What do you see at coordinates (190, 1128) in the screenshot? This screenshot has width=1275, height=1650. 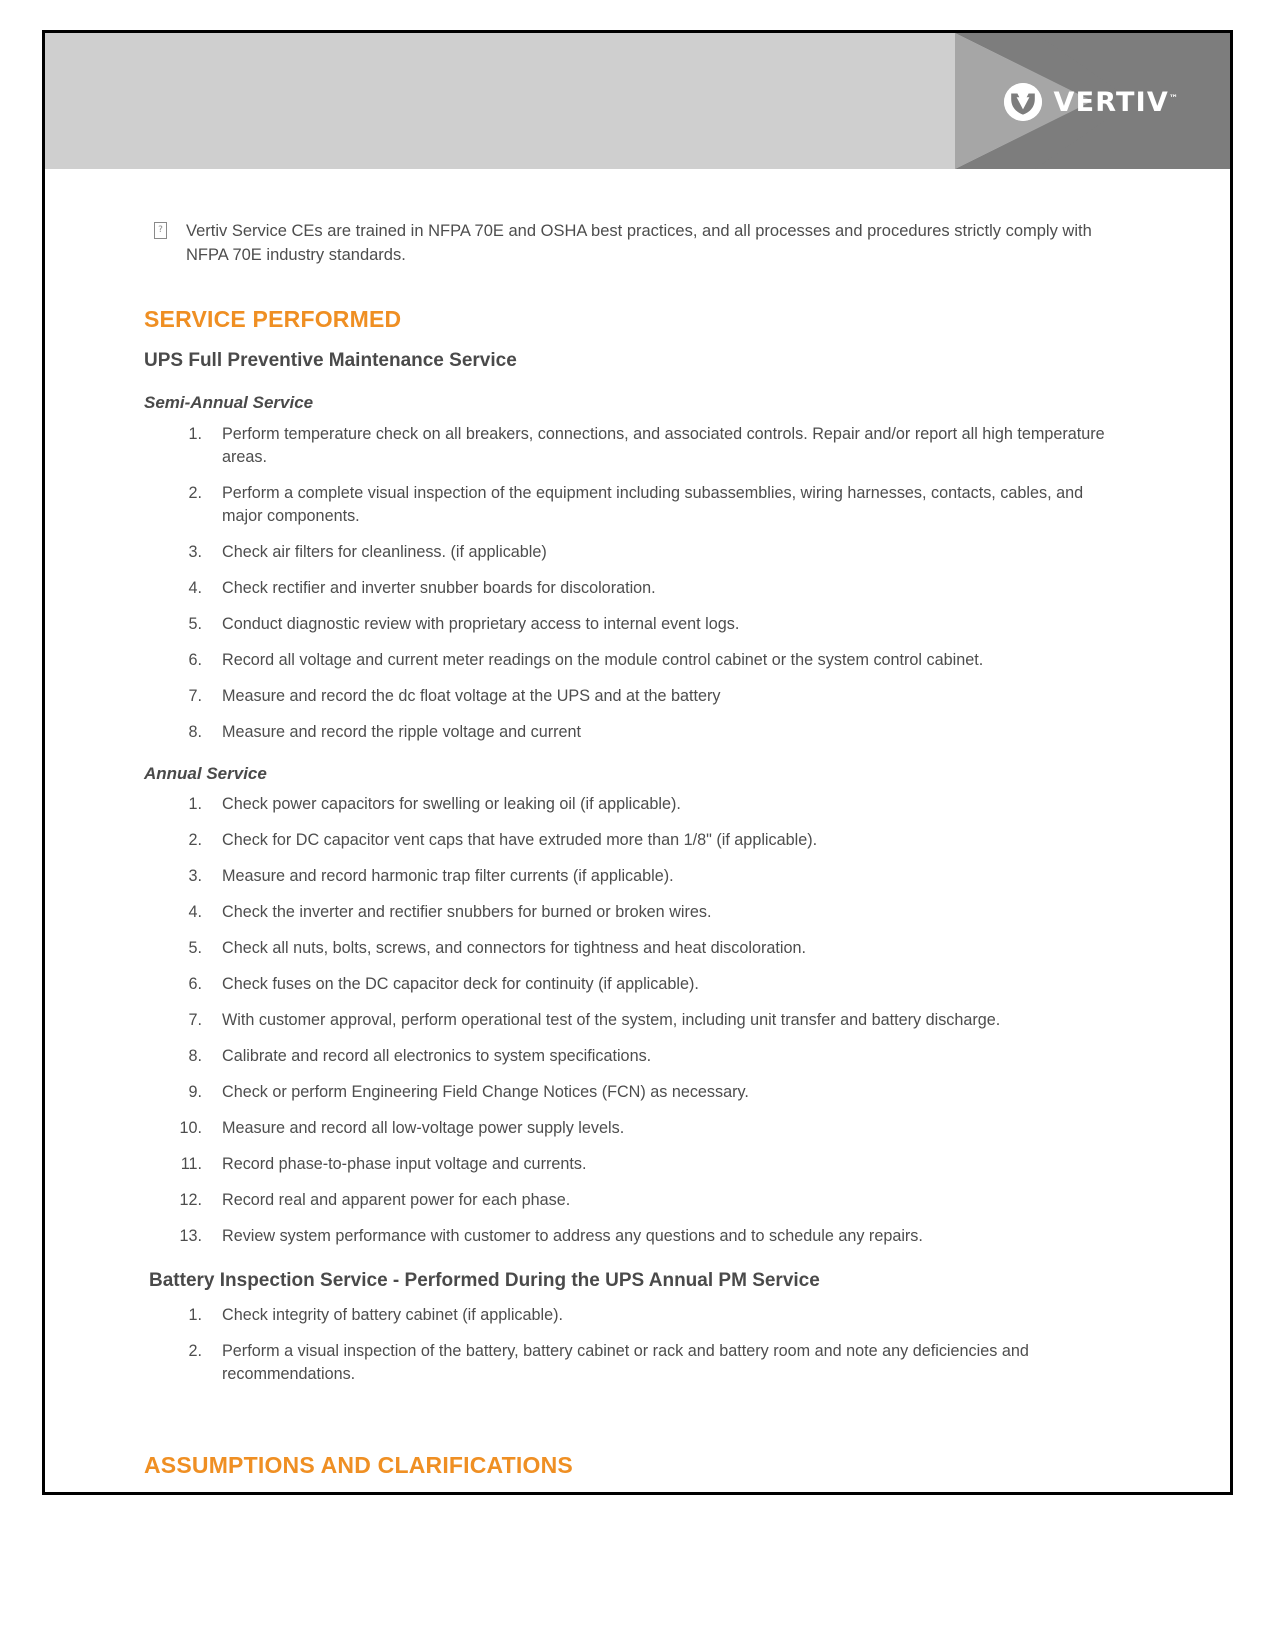 I see `list-number: 10.` at bounding box center [190, 1128].